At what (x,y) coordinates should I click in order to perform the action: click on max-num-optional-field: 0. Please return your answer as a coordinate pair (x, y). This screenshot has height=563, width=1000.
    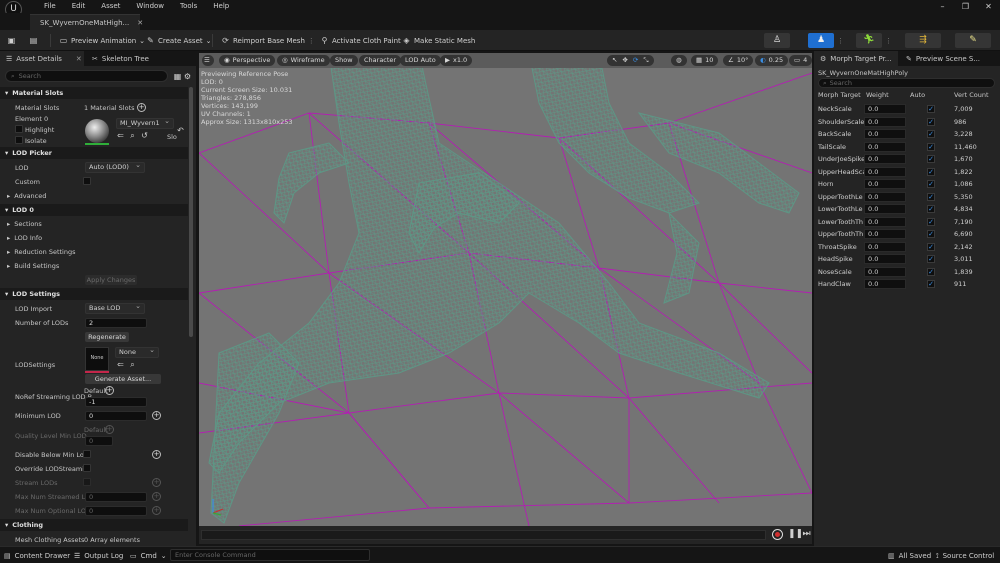
    Looking at the image, I should click on (116, 511).